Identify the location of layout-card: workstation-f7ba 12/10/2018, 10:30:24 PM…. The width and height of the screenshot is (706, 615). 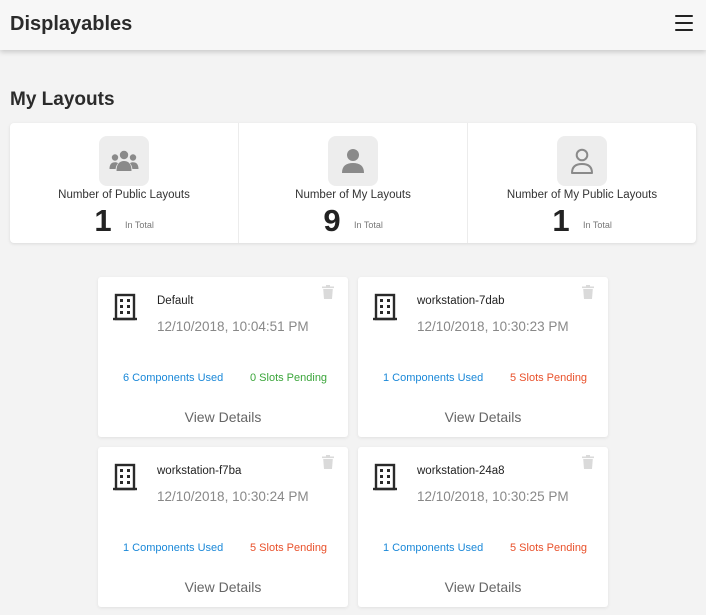
(223, 527).